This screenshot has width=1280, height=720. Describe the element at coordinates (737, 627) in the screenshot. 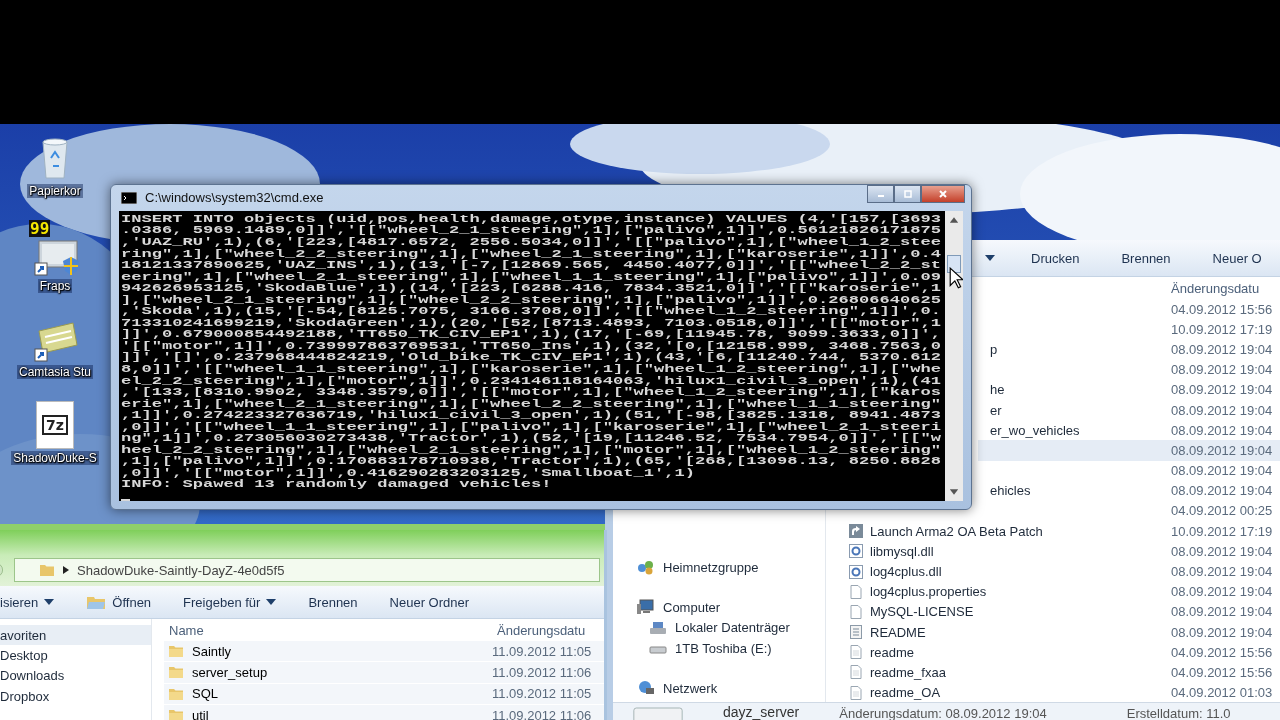

I see `nav-item: Lokaler Datenträger` at that location.